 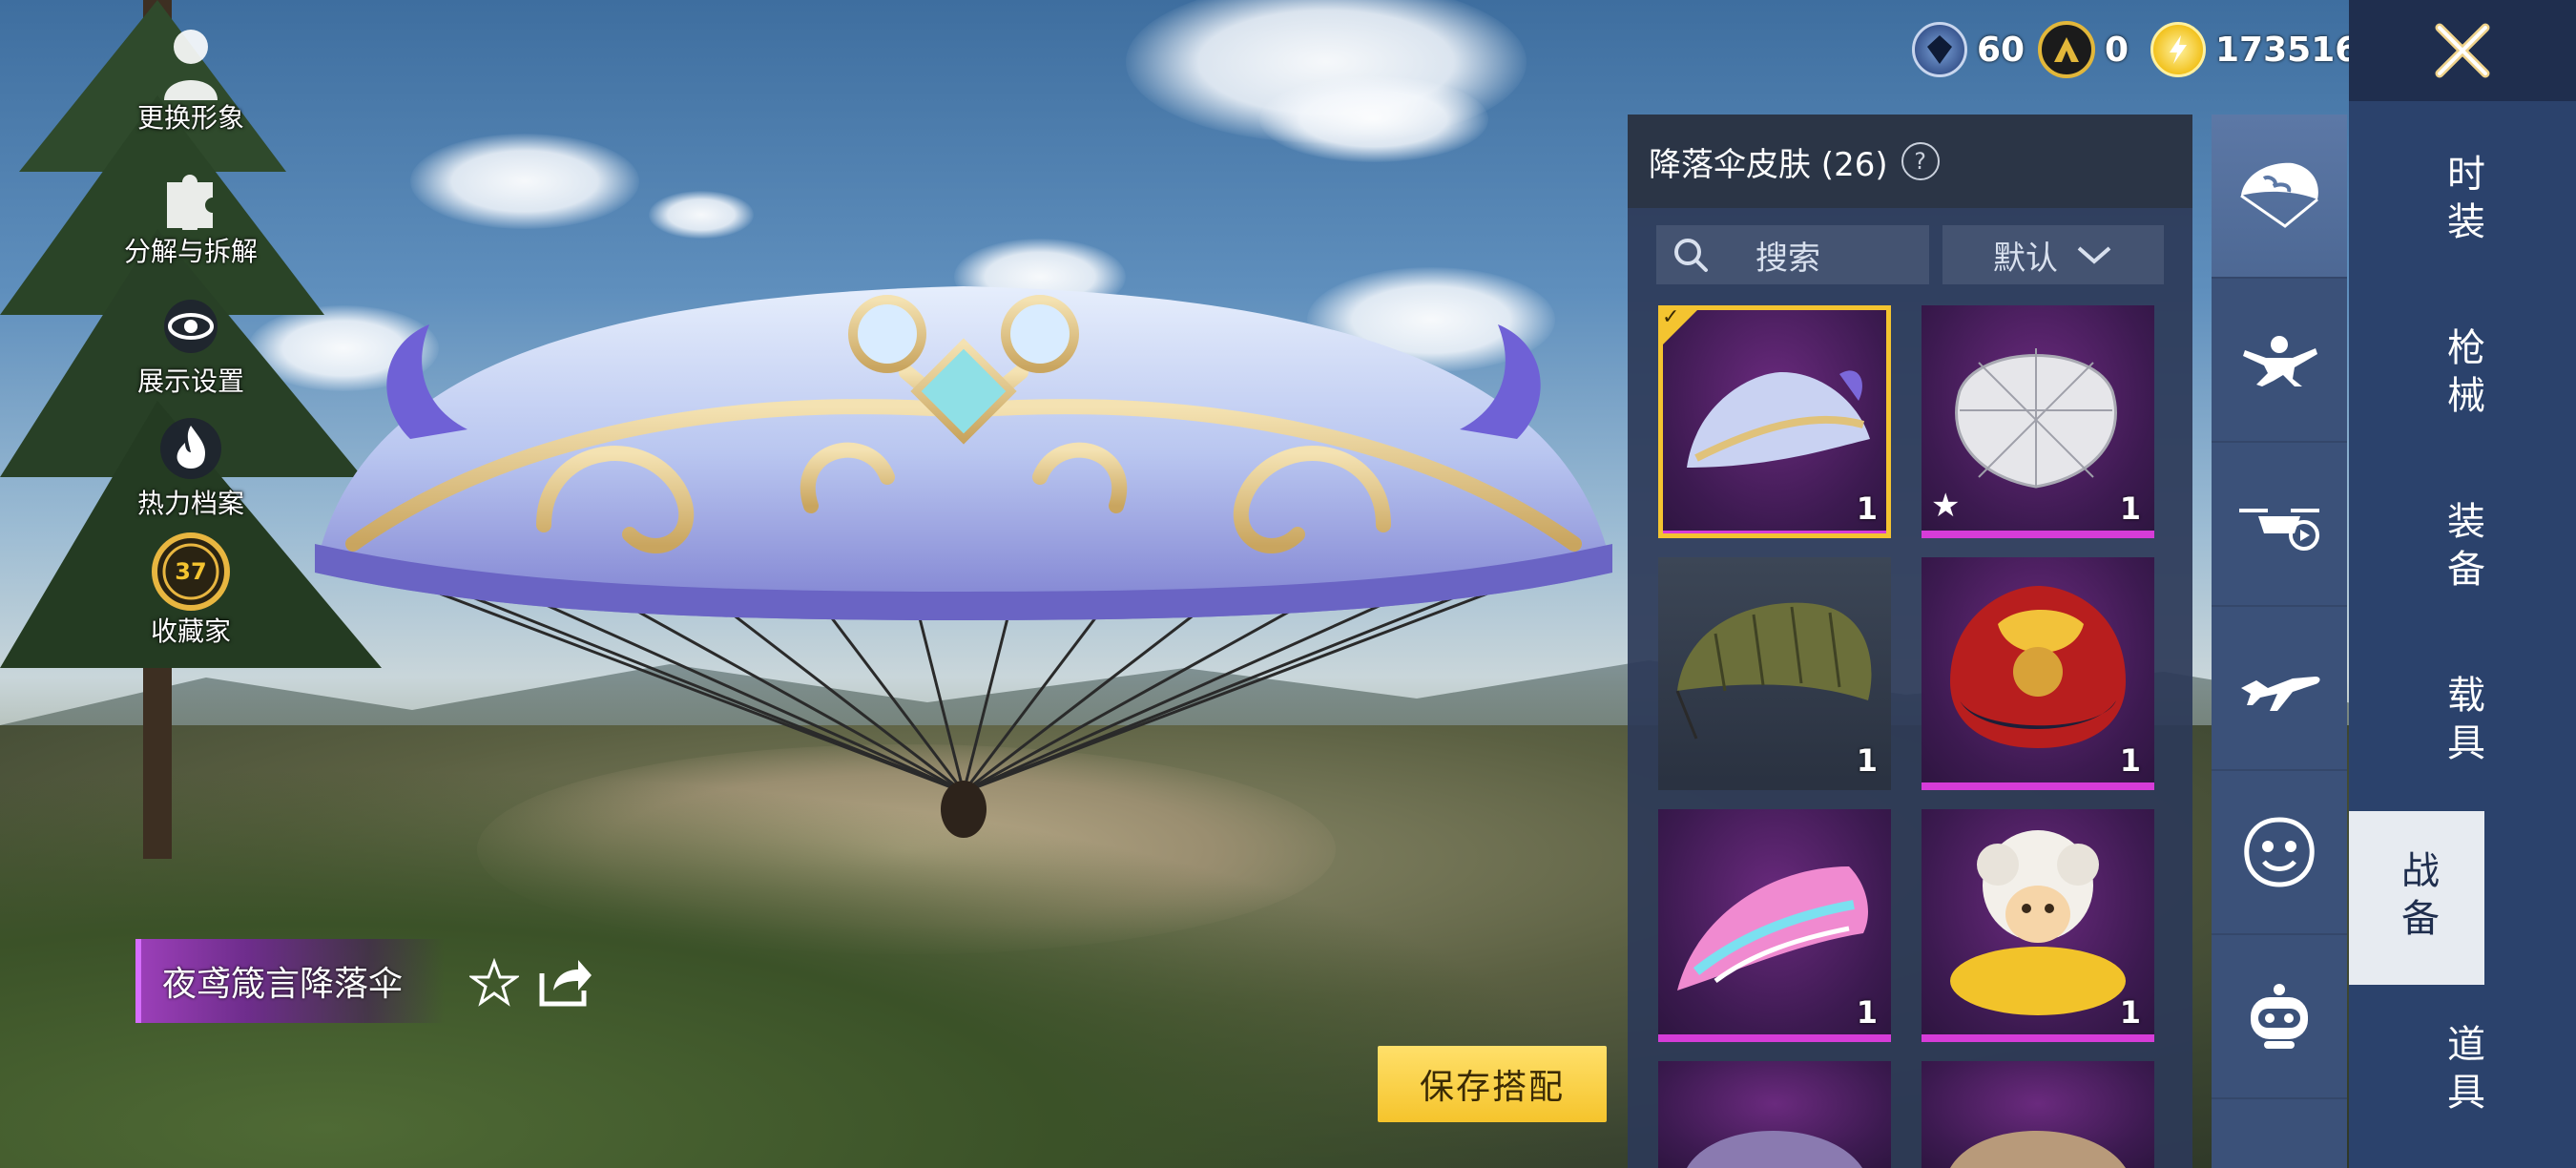 I want to click on skin-card: ★ 1, so click(x=2038, y=421).